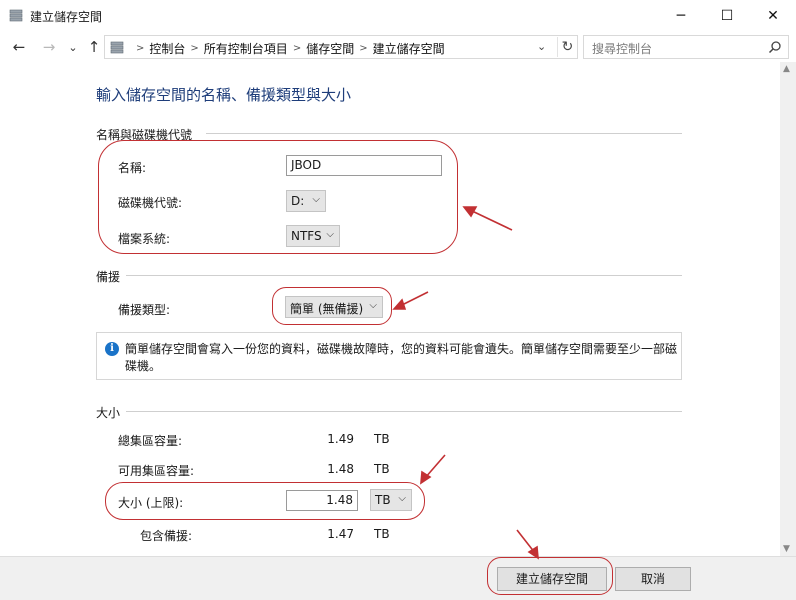 This screenshot has height=600, width=796. I want to click on chevron-down-icon: ⌄, so click(73, 47).